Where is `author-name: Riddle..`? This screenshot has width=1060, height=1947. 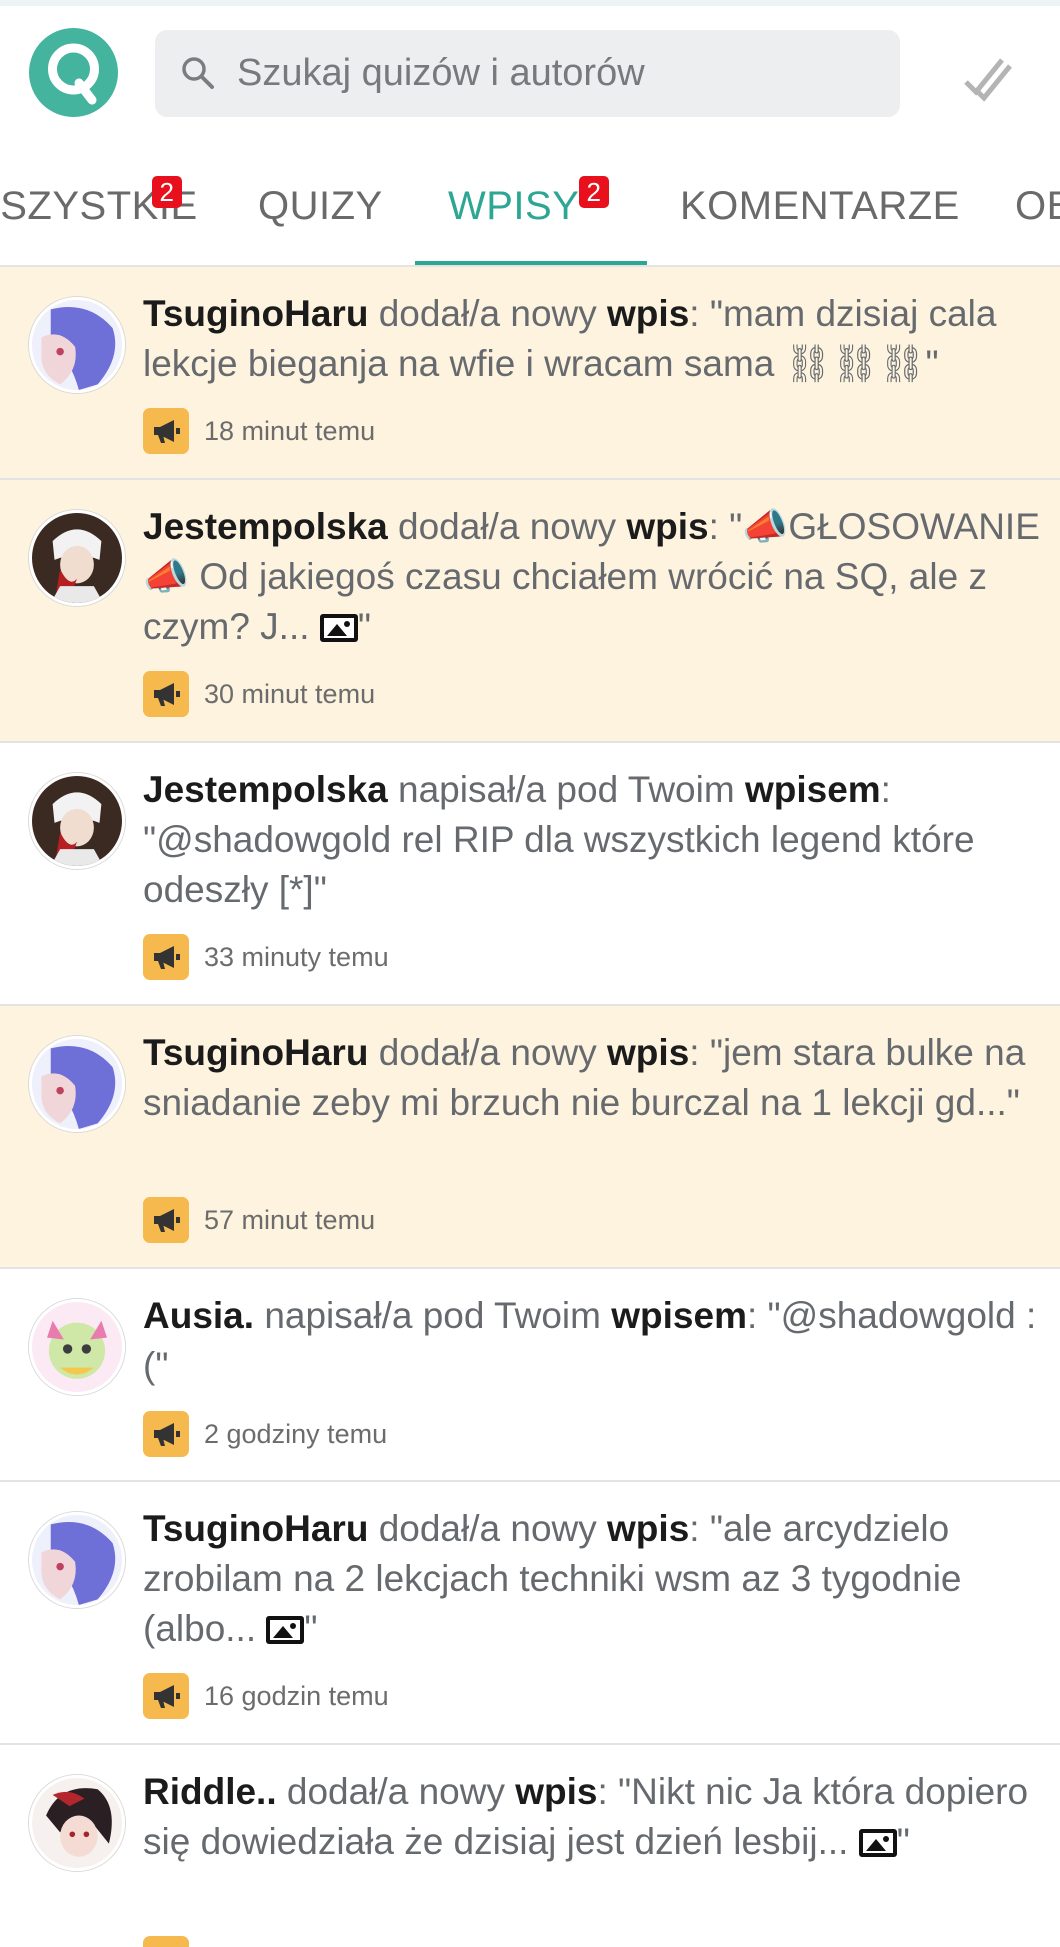
author-name: Riddle.. is located at coordinates (210, 1791).